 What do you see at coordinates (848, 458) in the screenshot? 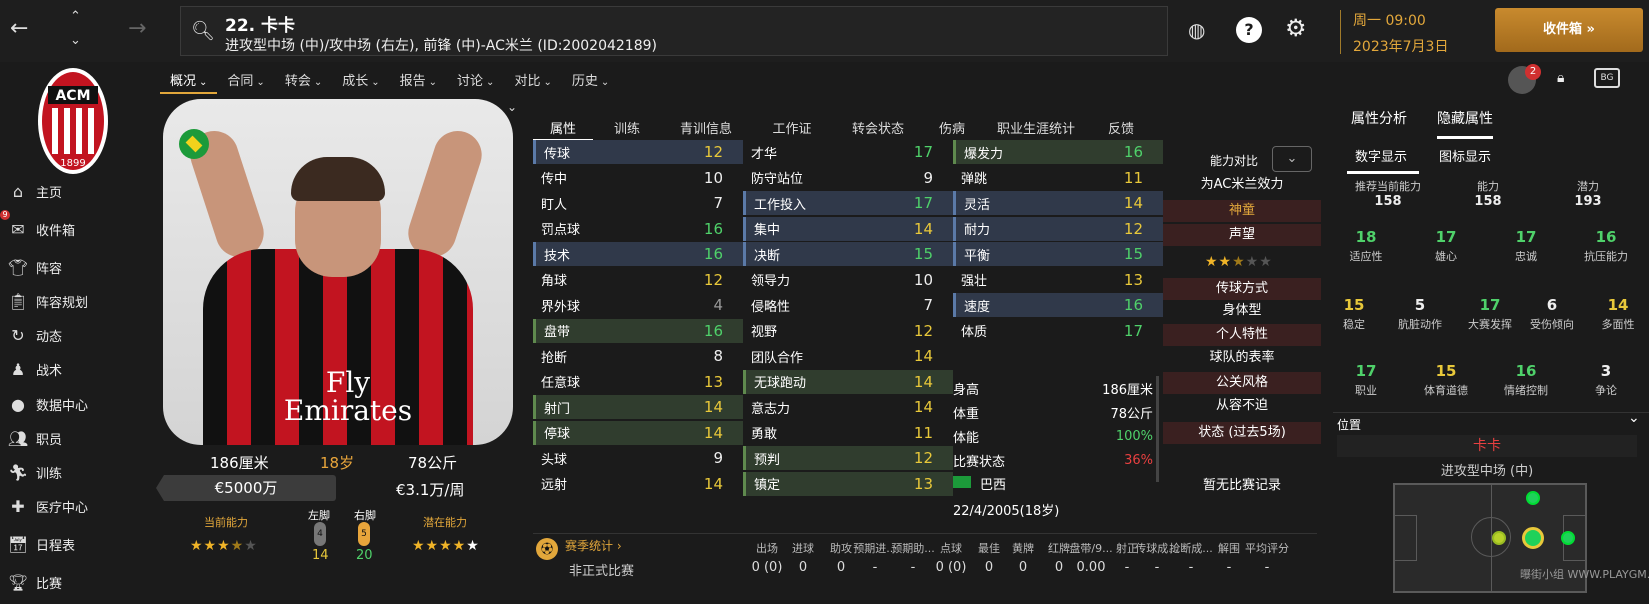
I see `mental-attr: 预判 12` at bounding box center [848, 458].